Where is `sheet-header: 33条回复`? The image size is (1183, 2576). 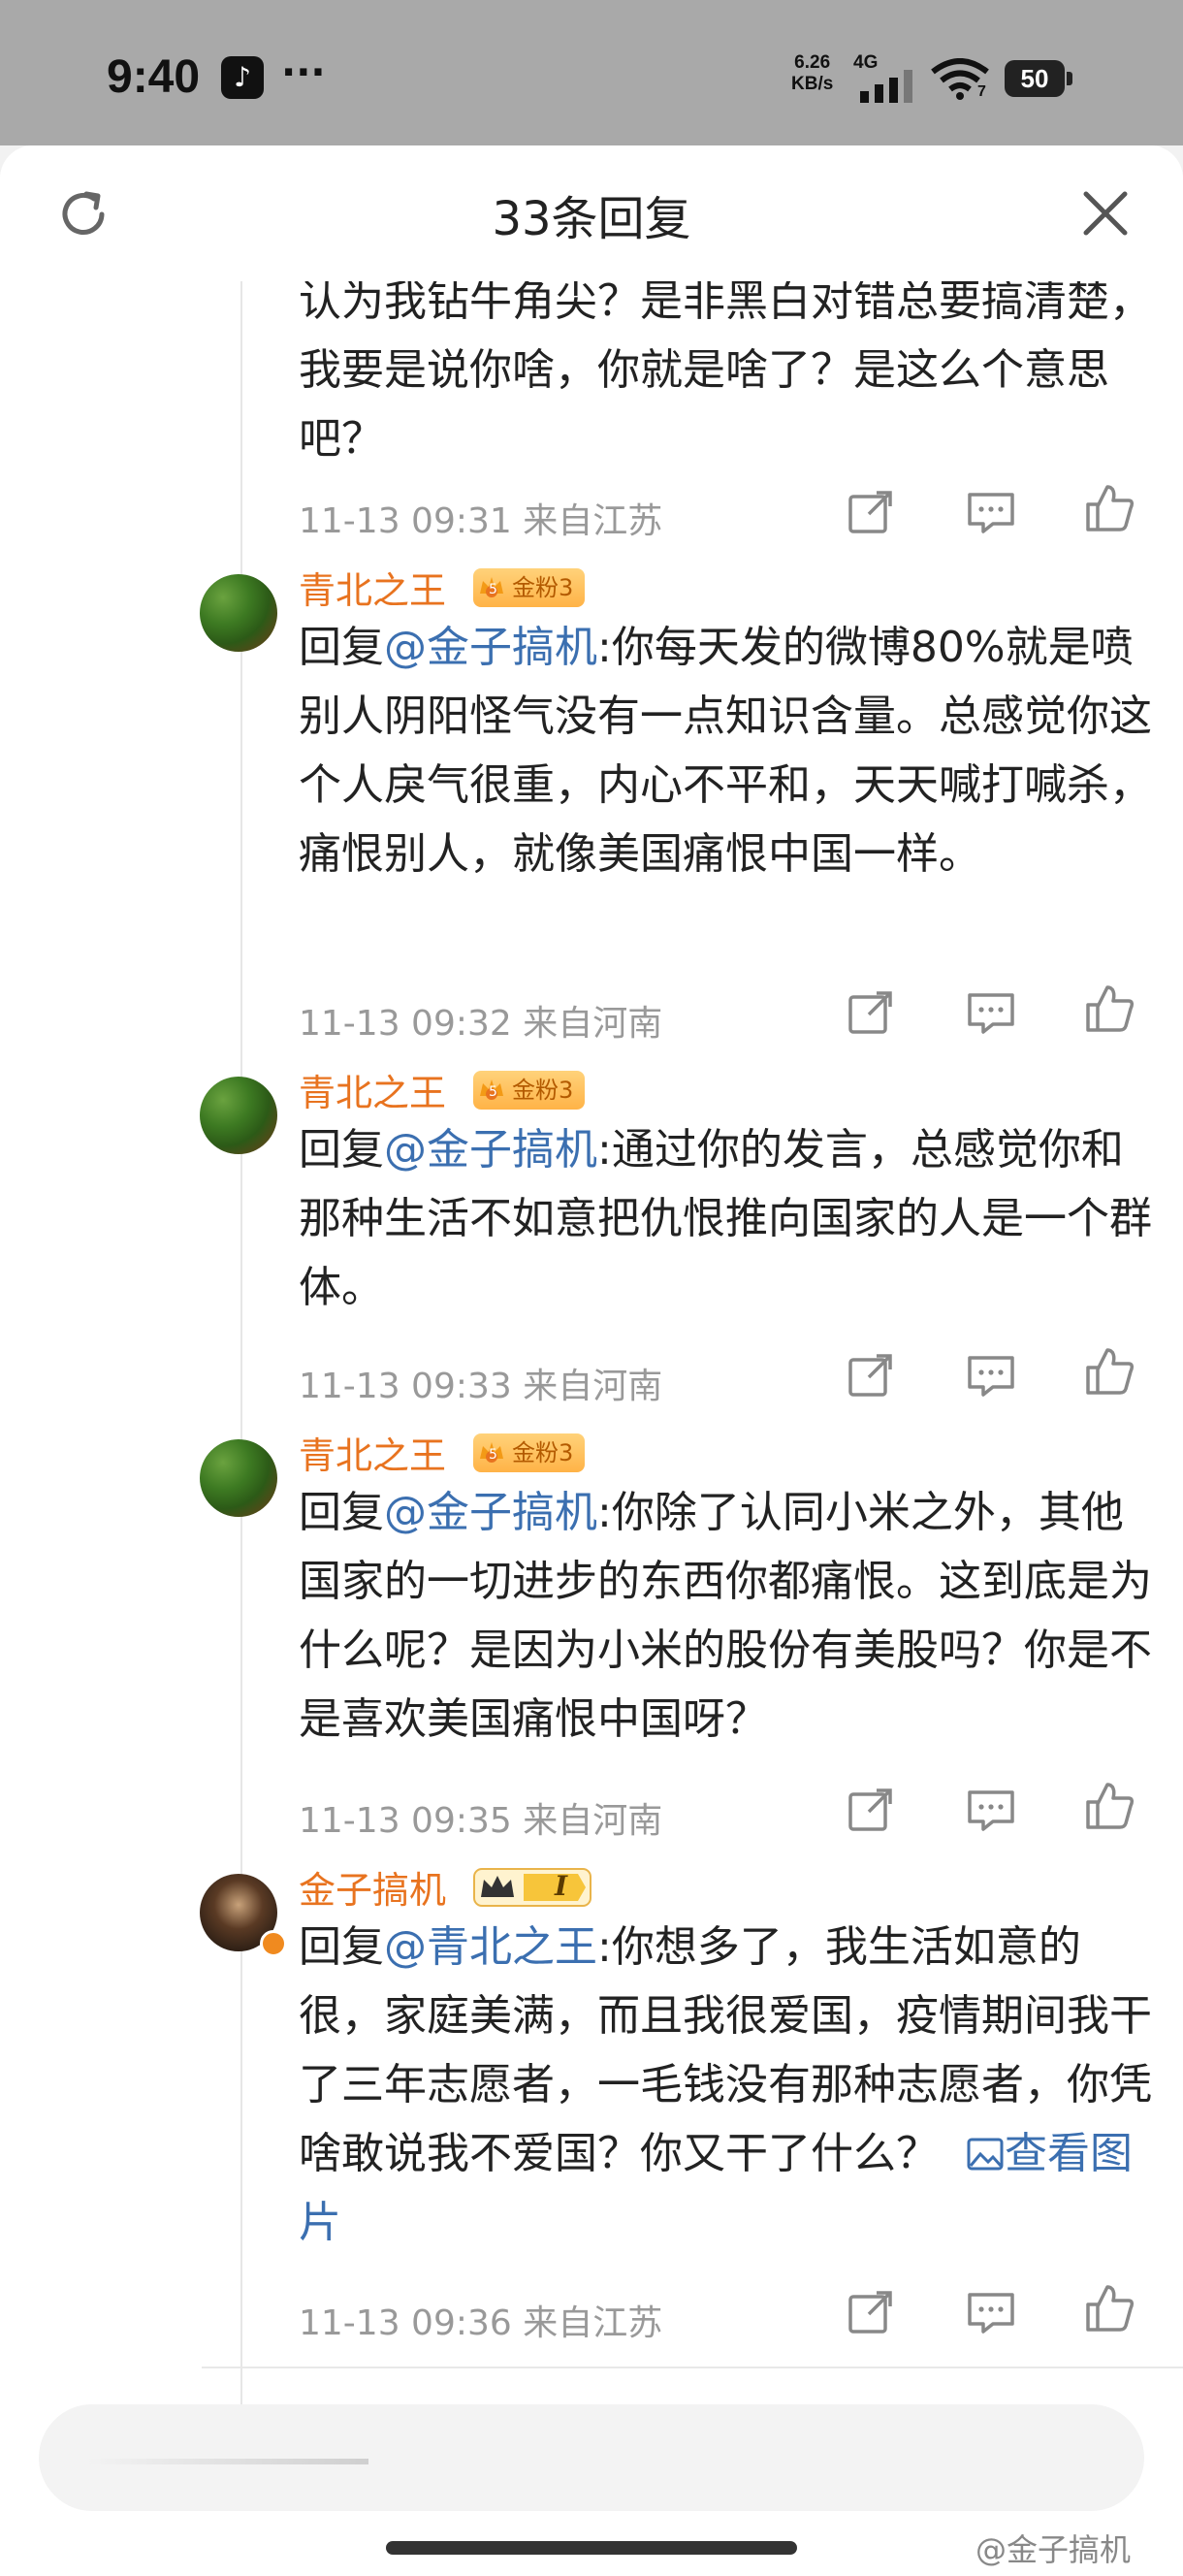 sheet-header: 33条回复 is located at coordinates (591, 213).